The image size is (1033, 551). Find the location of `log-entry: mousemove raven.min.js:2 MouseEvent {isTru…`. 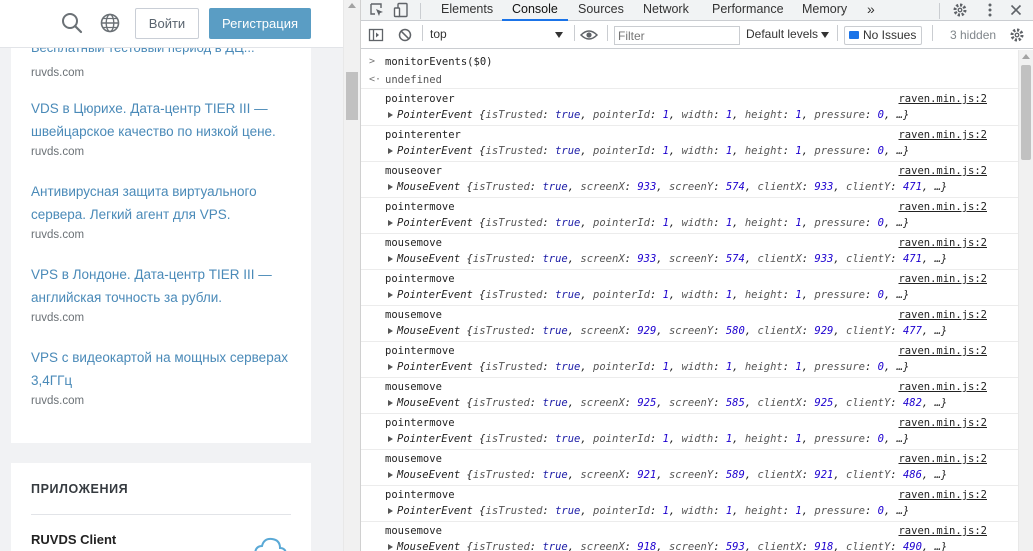

log-entry: mousemove raven.min.js:2 MouseEvent {isTru… is located at coordinates (689, 396).